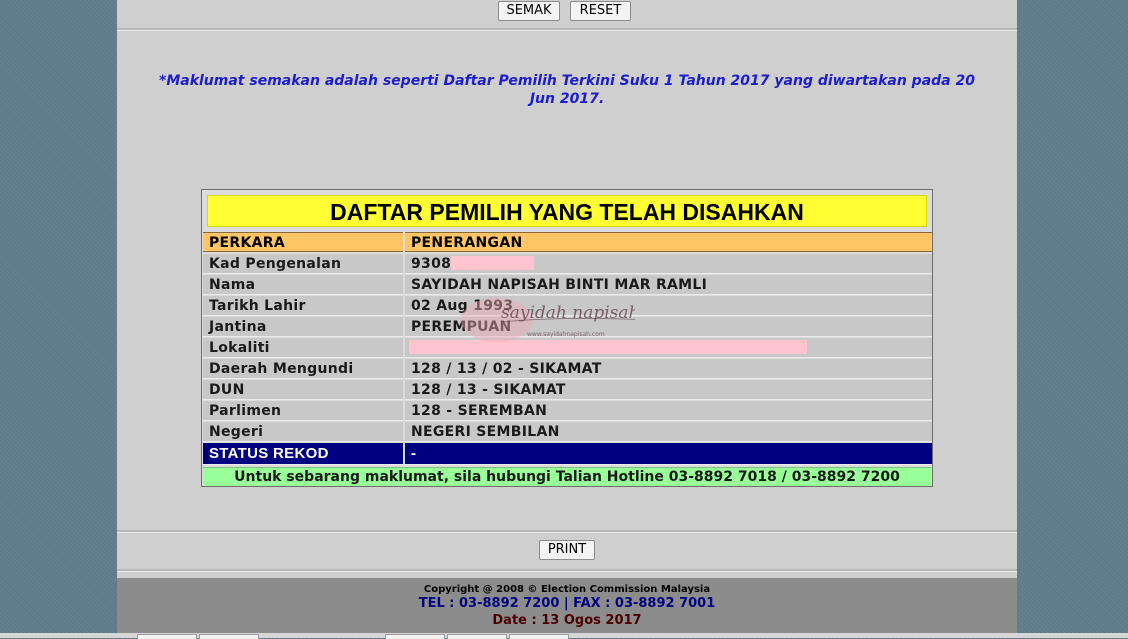 The height and width of the screenshot is (639, 1128). Describe the element at coordinates (303, 348) in the screenshot. I see `row-label: Lokaliti` at that location.